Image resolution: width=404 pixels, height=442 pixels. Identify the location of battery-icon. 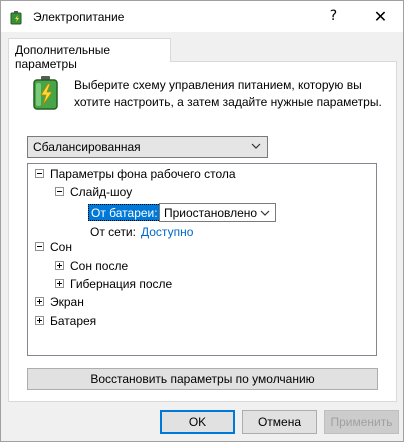
(45, 93).